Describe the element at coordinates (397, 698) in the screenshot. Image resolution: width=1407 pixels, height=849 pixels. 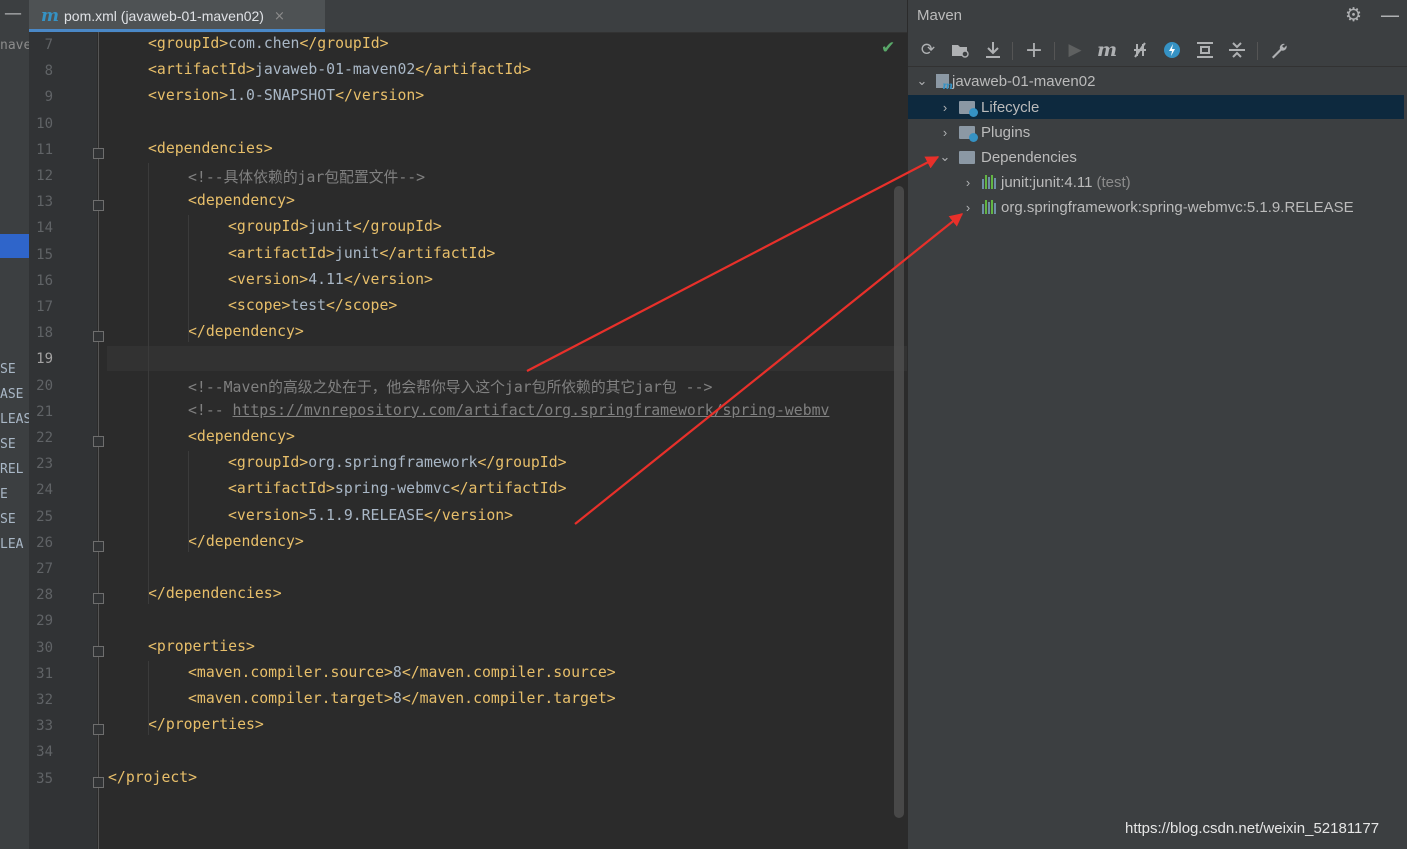
I see `xml-text: 8` at that location.